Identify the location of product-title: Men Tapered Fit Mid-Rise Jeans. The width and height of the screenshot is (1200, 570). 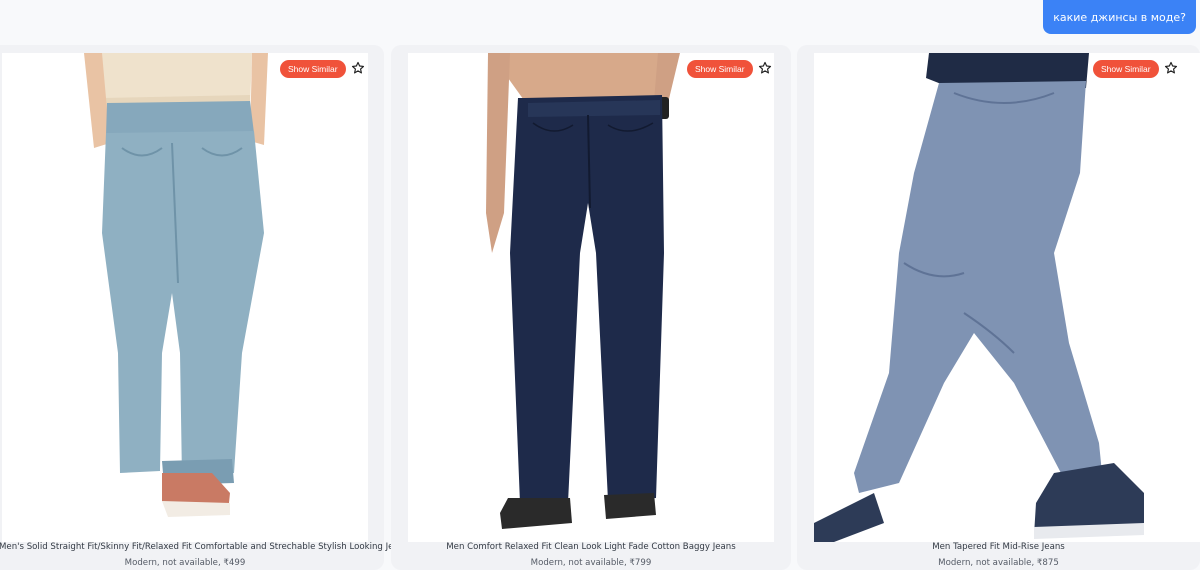
(998, 547).